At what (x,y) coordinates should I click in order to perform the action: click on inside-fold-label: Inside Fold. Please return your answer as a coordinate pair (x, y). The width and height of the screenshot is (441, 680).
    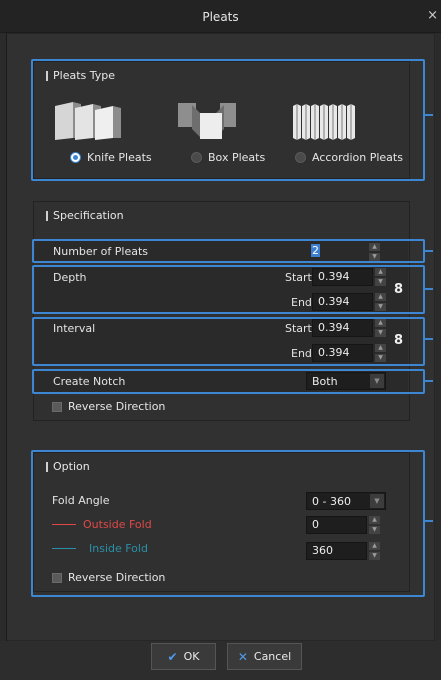
    Looking at the image, I should click on (118, 548).